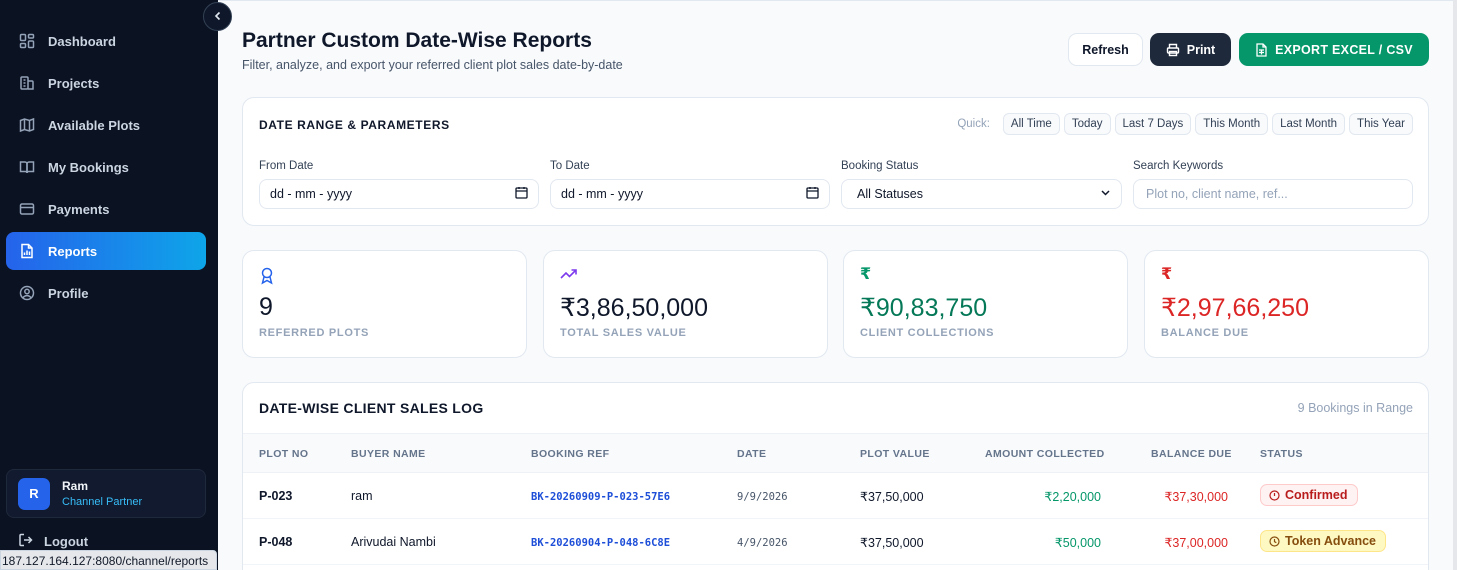 The image size is (1457, 570). I want to click on column-header: DATE, so click(751, 454).